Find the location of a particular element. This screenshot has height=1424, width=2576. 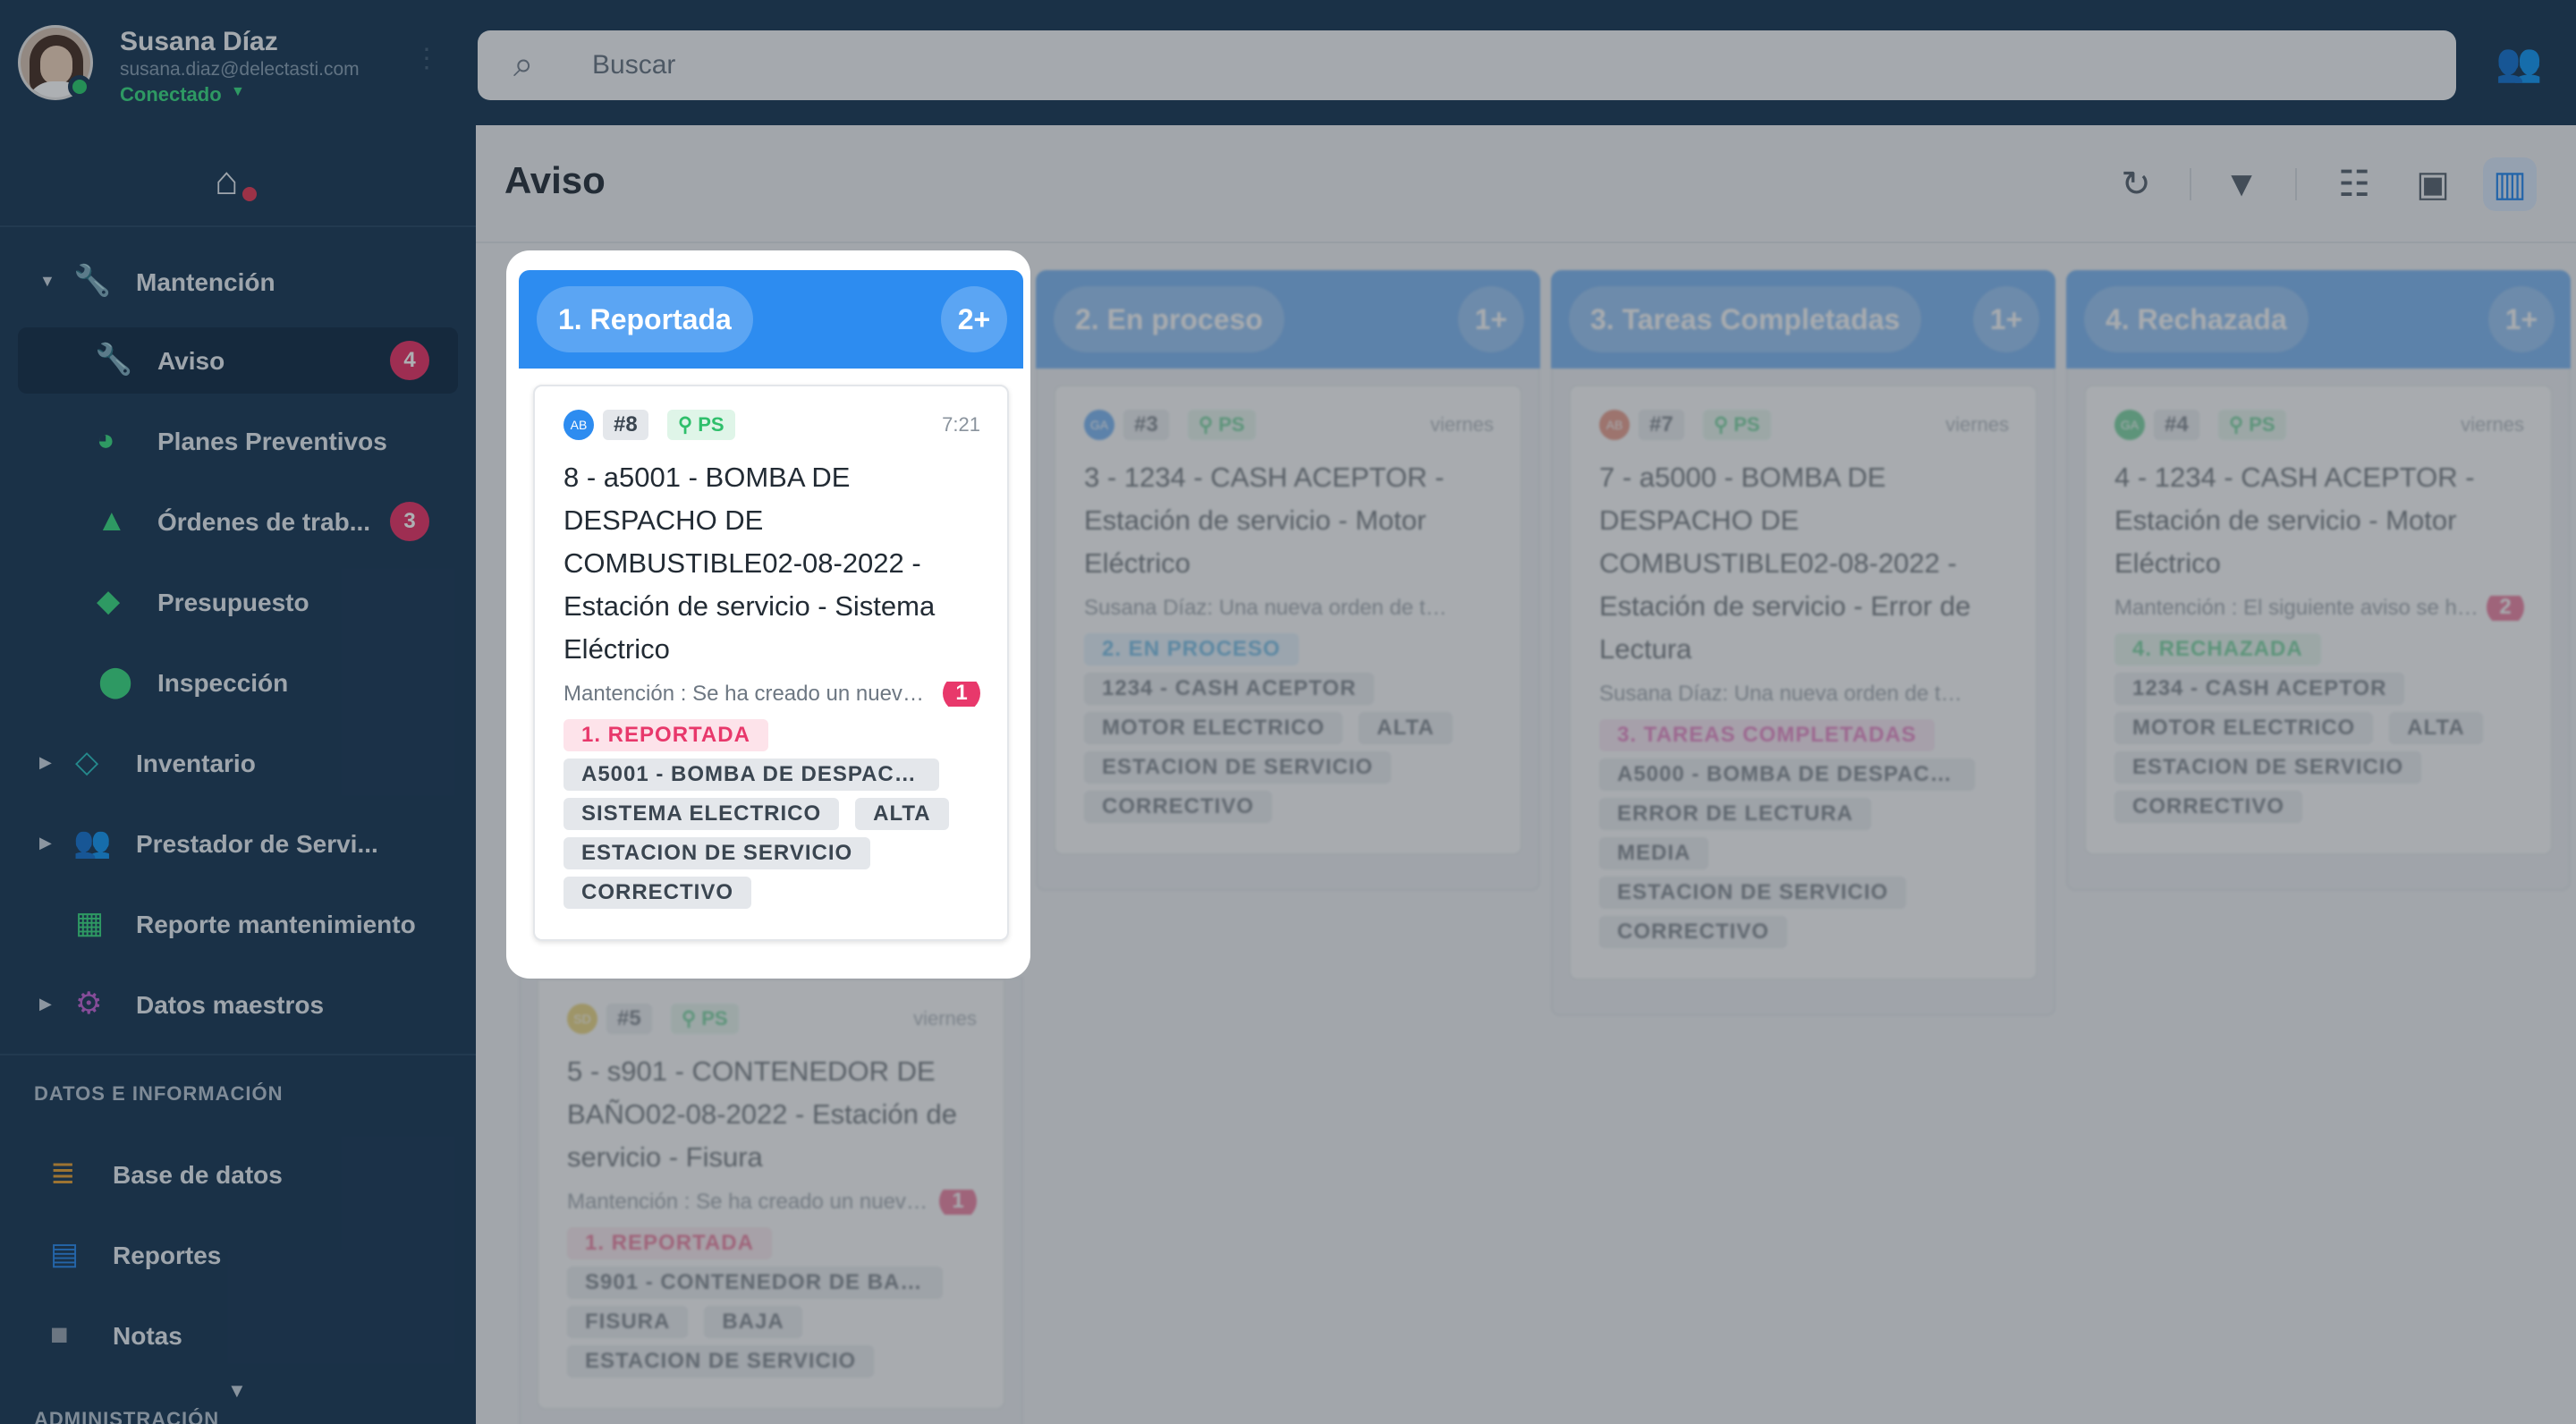

refresh-icon: ↻ is located at coordinates (2136, 184).